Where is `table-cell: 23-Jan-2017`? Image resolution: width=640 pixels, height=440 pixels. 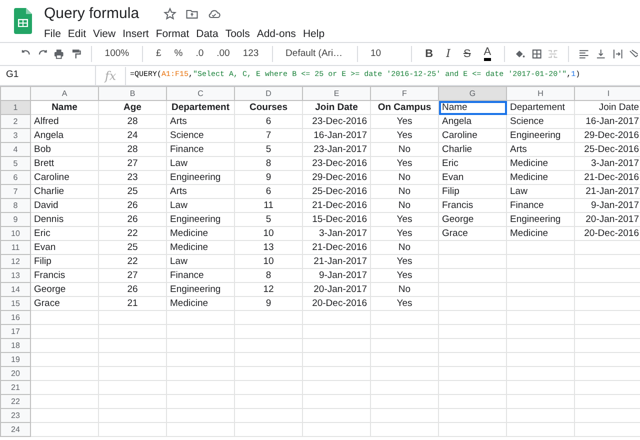 table-cell: 23-Jan-2017 is located at coordinates (336, 149).